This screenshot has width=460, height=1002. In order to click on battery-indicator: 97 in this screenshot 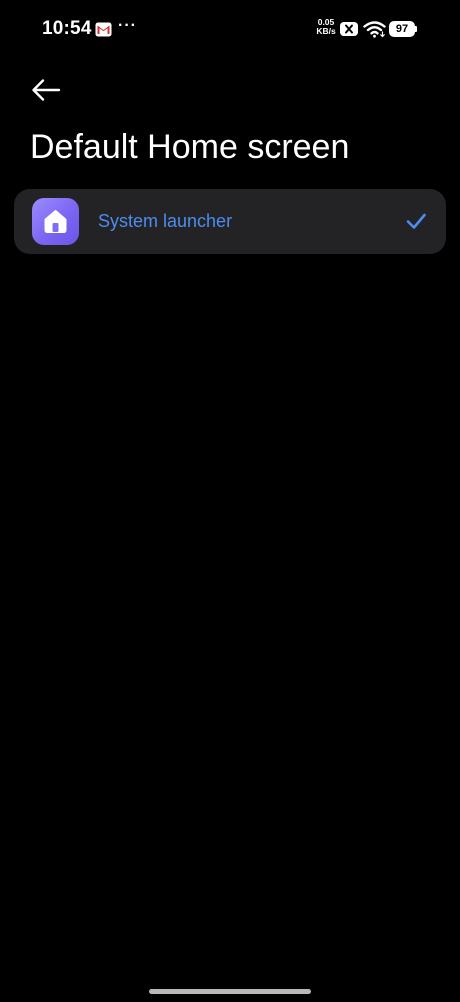, I will do `click(402, 29)`.